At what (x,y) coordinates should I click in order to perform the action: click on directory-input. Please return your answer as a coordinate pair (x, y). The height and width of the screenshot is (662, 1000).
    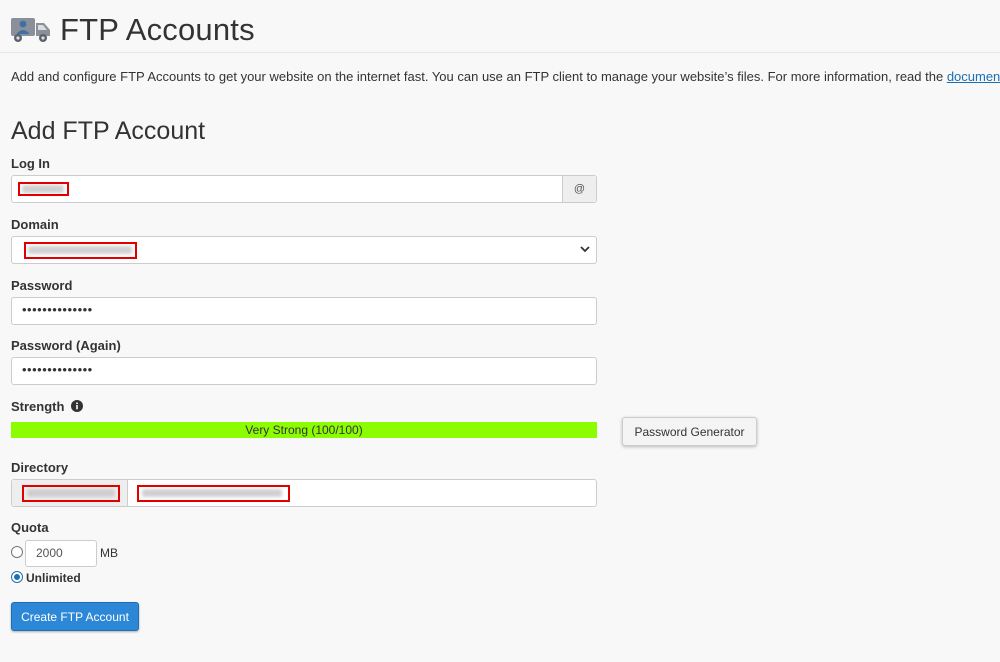
    Looking at the image, I should click on (304, 493).